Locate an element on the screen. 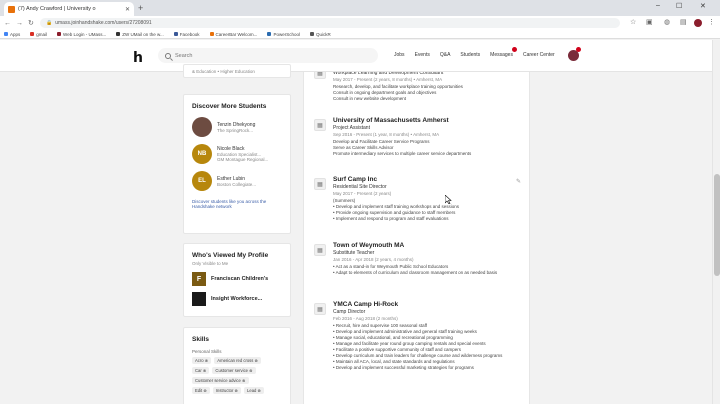 The width and height of the screenshot is (720, 404). star-icon: ☆ is located at coordinates (633, 22).